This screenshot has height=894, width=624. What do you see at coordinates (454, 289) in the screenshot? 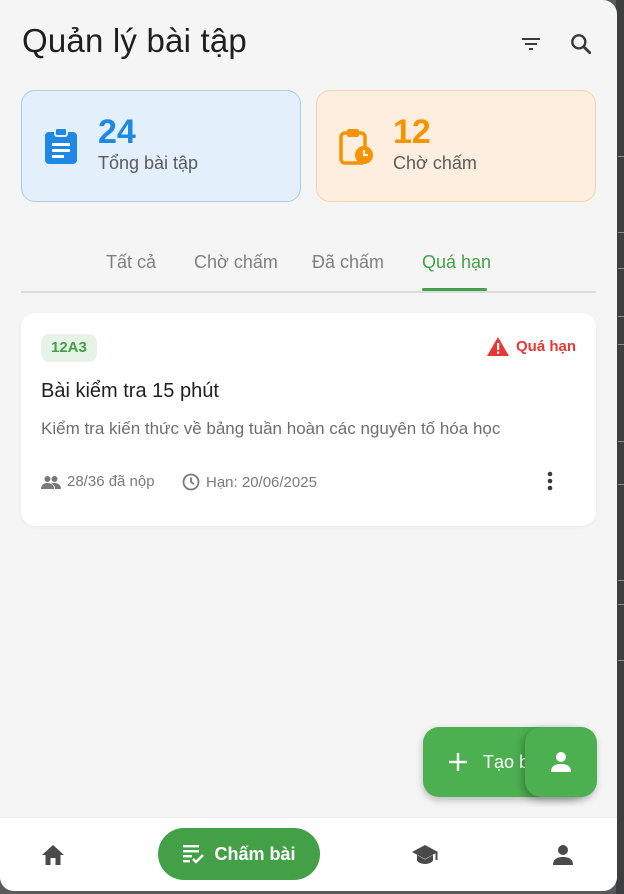
I see `active-tab-indicator` at bounding box center [454, 289].